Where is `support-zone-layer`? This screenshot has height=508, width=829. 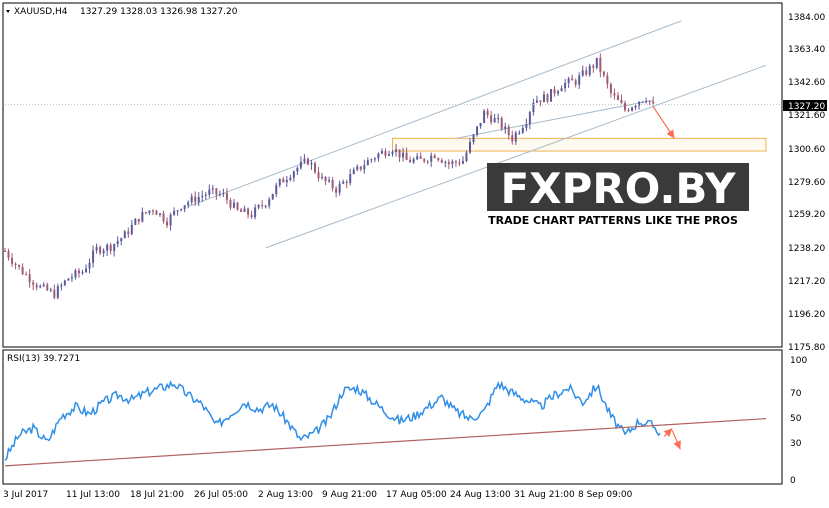 support-zone-layer is located at coordinates (579, 144).